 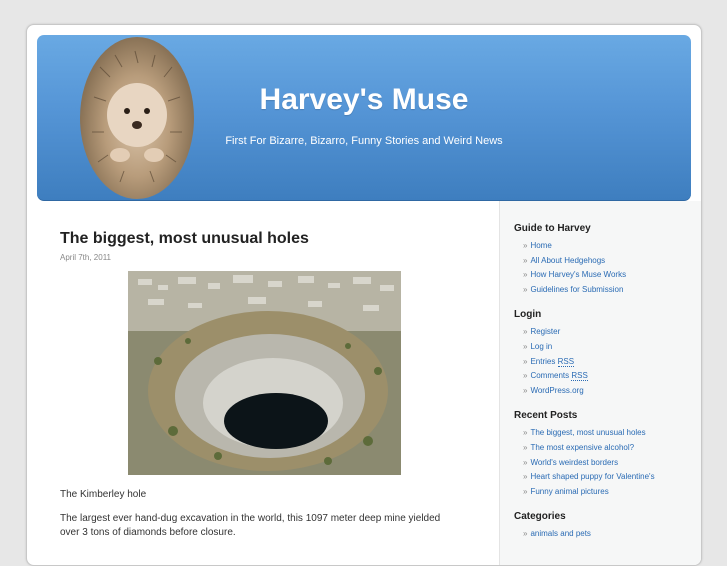 I want to click on guide-link-home: Home, so click(x=540, y=245).